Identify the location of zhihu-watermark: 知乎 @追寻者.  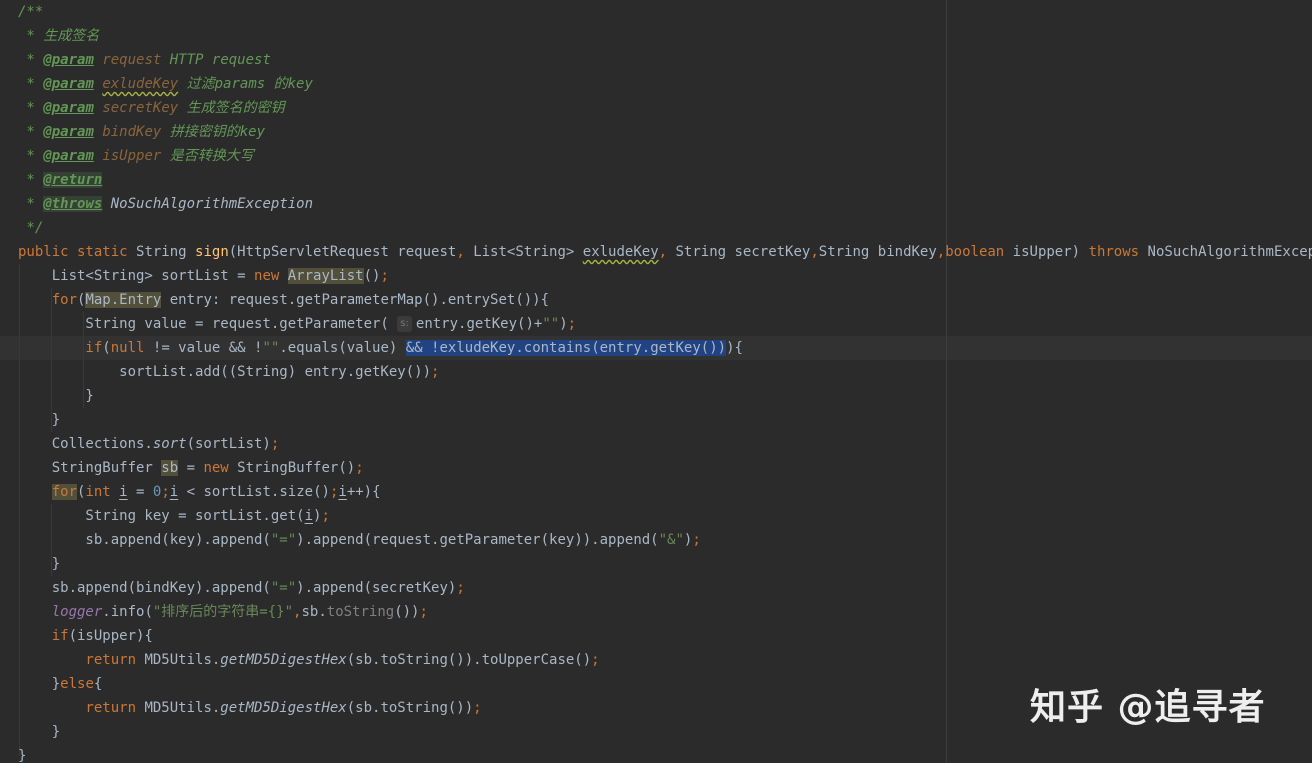
(1148, 707).